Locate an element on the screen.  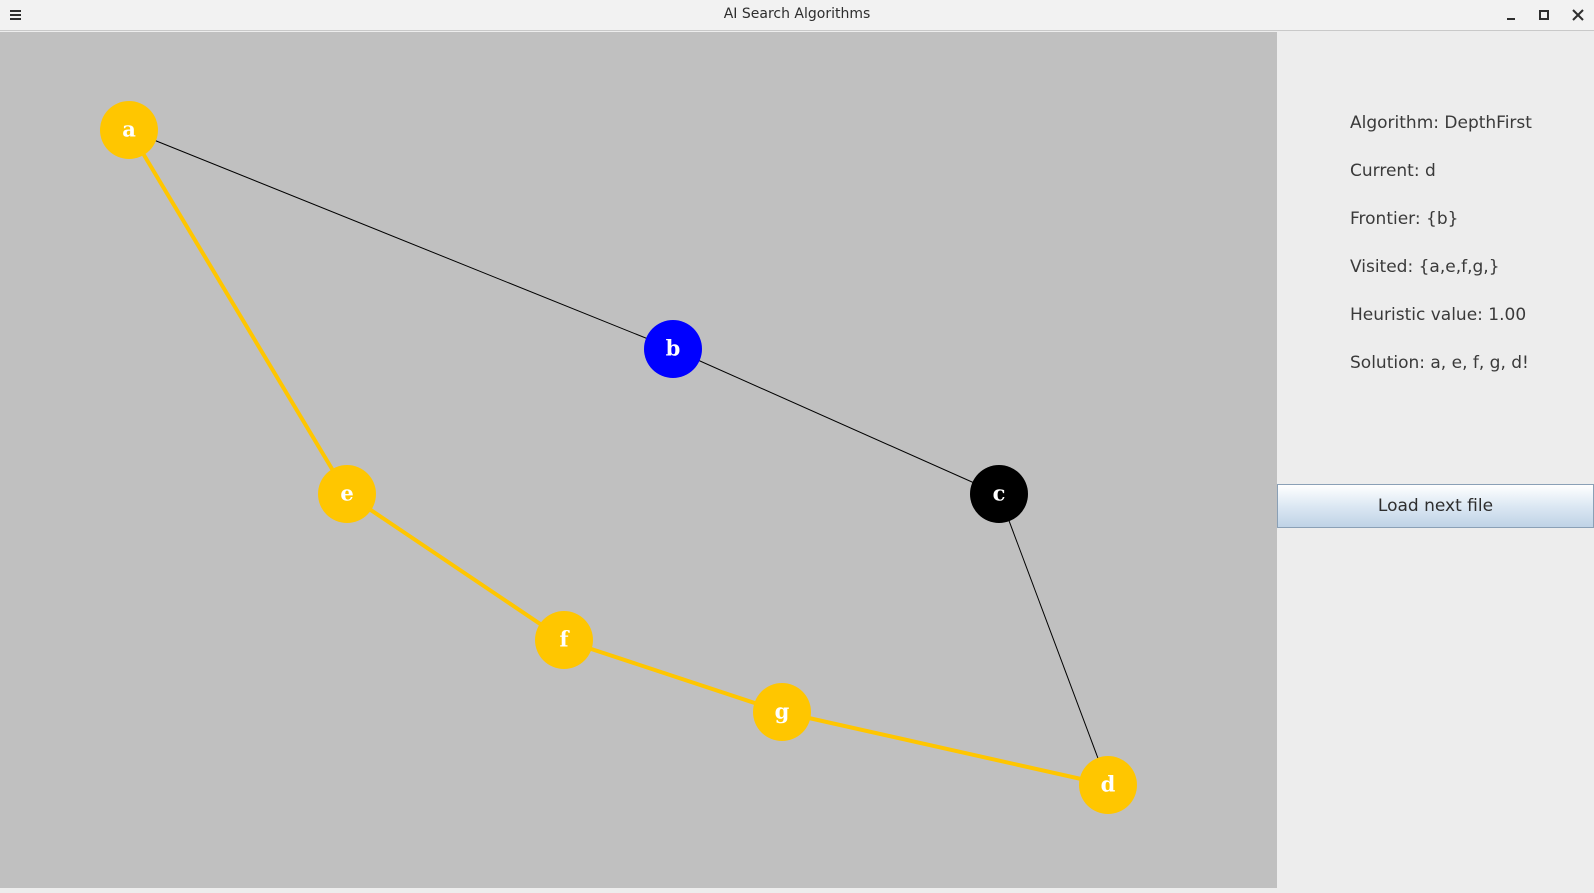
solution-label: Solution: a, e, f, g, d! is located at coordinates (1439, 363).